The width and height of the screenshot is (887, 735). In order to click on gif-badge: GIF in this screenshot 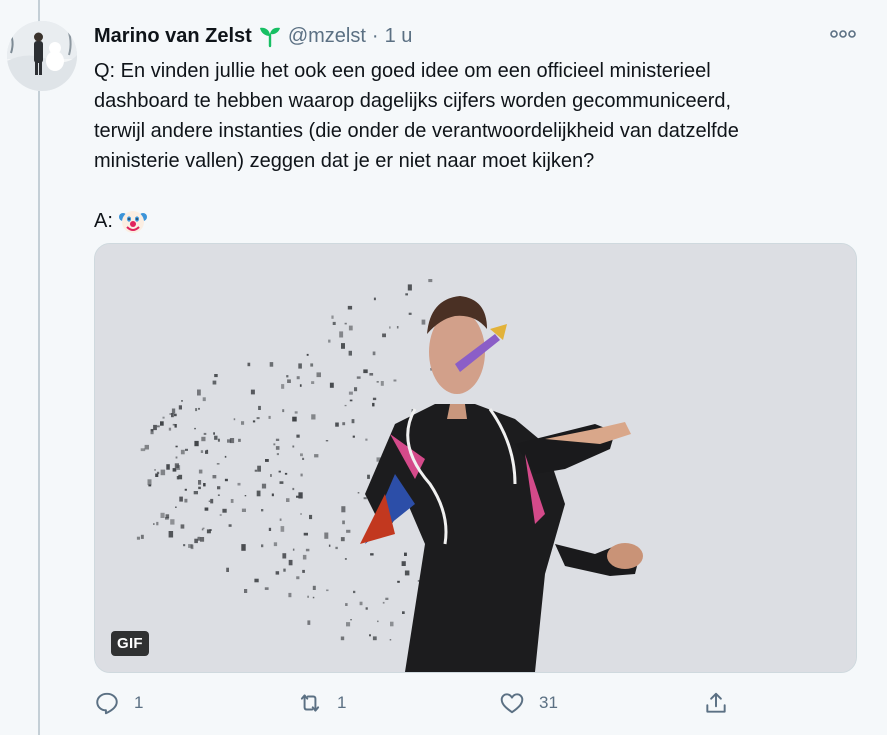, I will do `click(130, 643)`.